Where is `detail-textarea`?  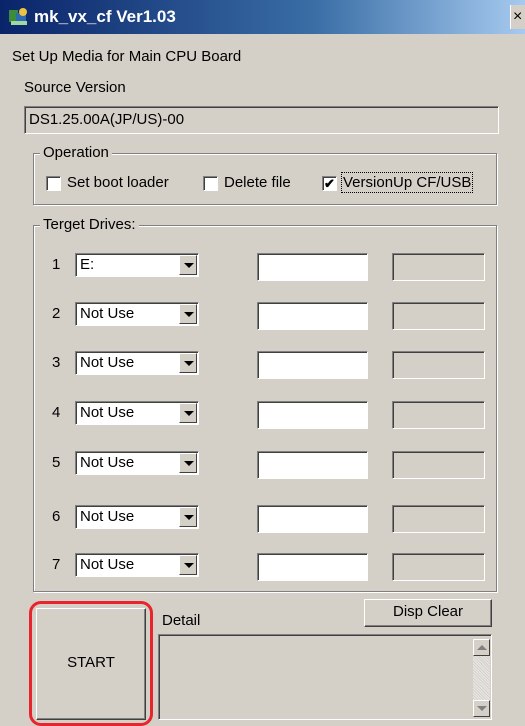
detail-textarea is located at coordinates (325, 677).